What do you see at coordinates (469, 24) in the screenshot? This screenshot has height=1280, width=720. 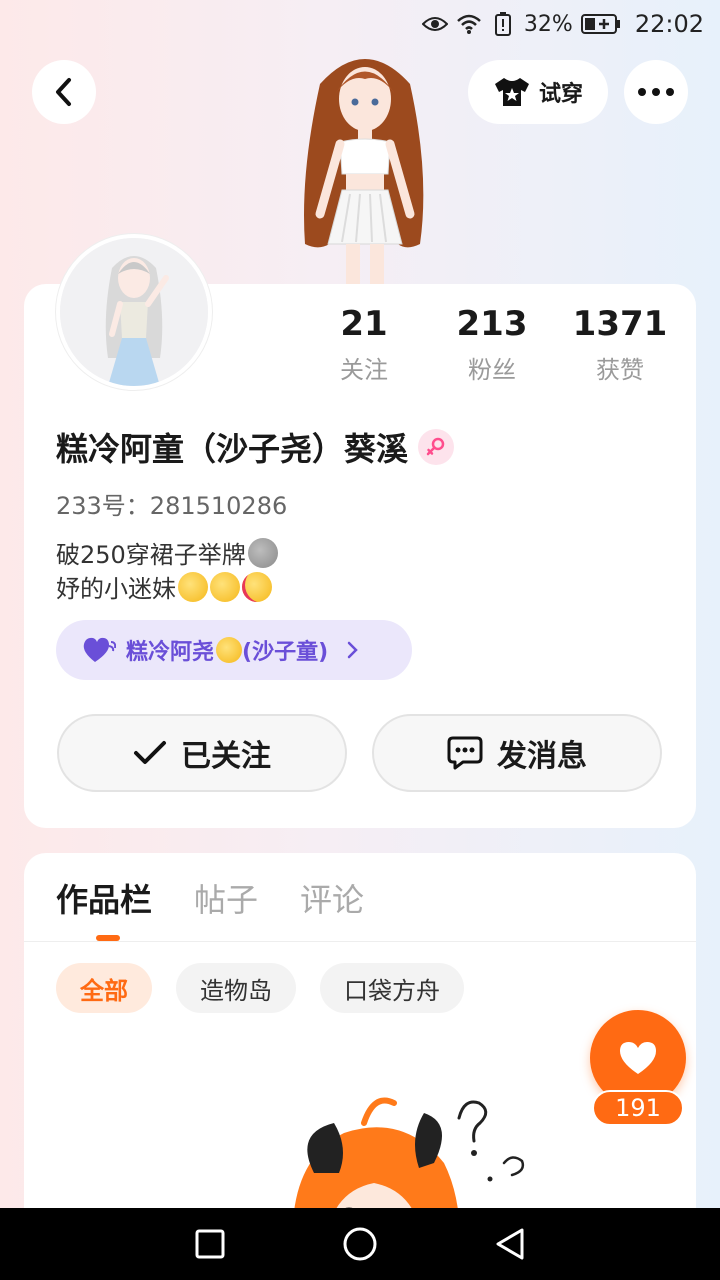 I see `wifi-icon` at bounding box center [469, 24].